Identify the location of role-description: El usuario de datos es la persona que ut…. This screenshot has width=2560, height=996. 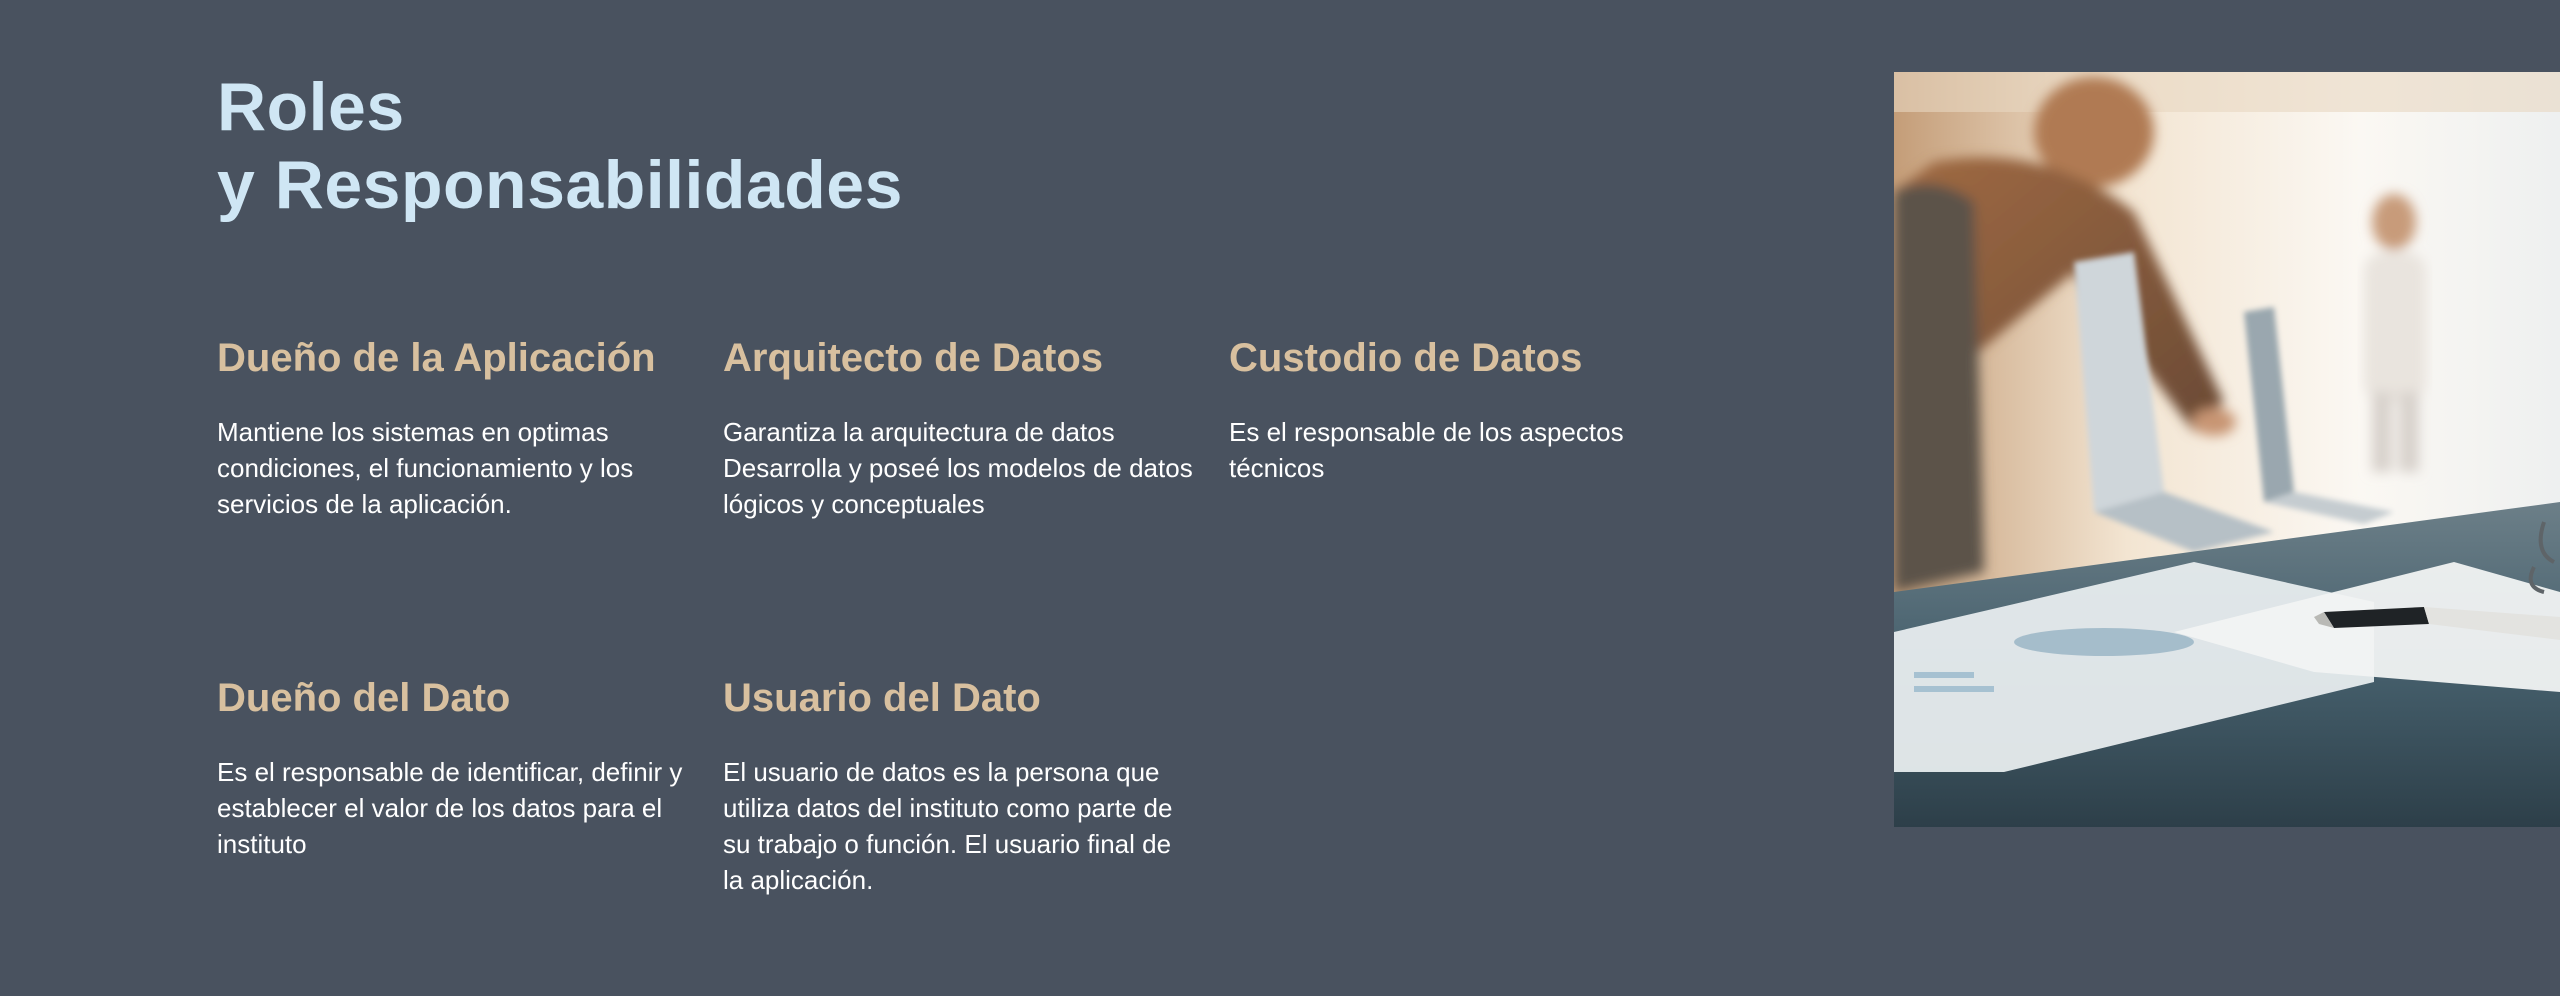
(948, 826).